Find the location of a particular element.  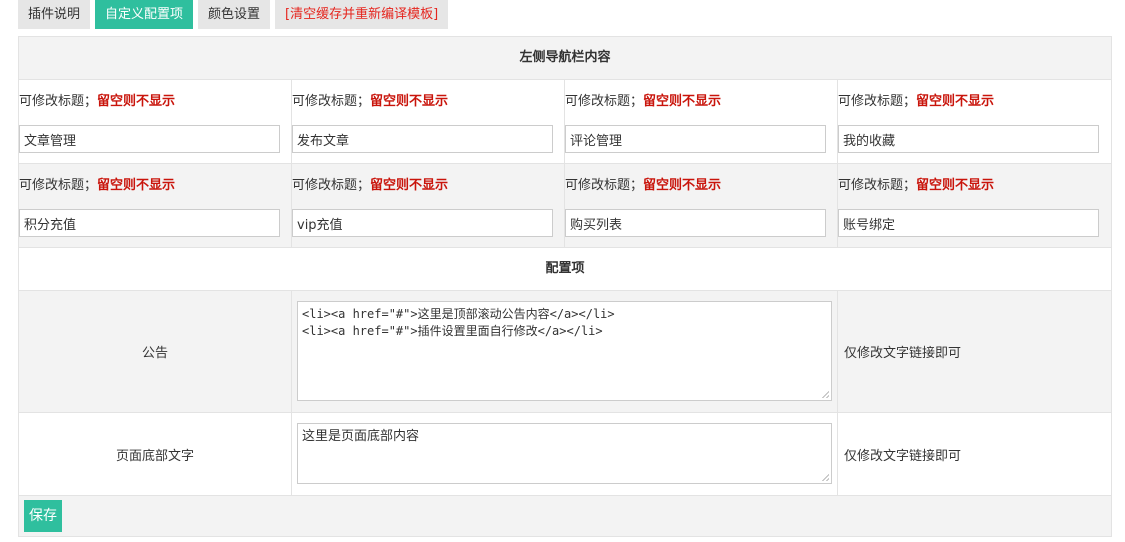

footer-editor-cell: 这里是页面底部内容 is located at coordinates (564, 454).